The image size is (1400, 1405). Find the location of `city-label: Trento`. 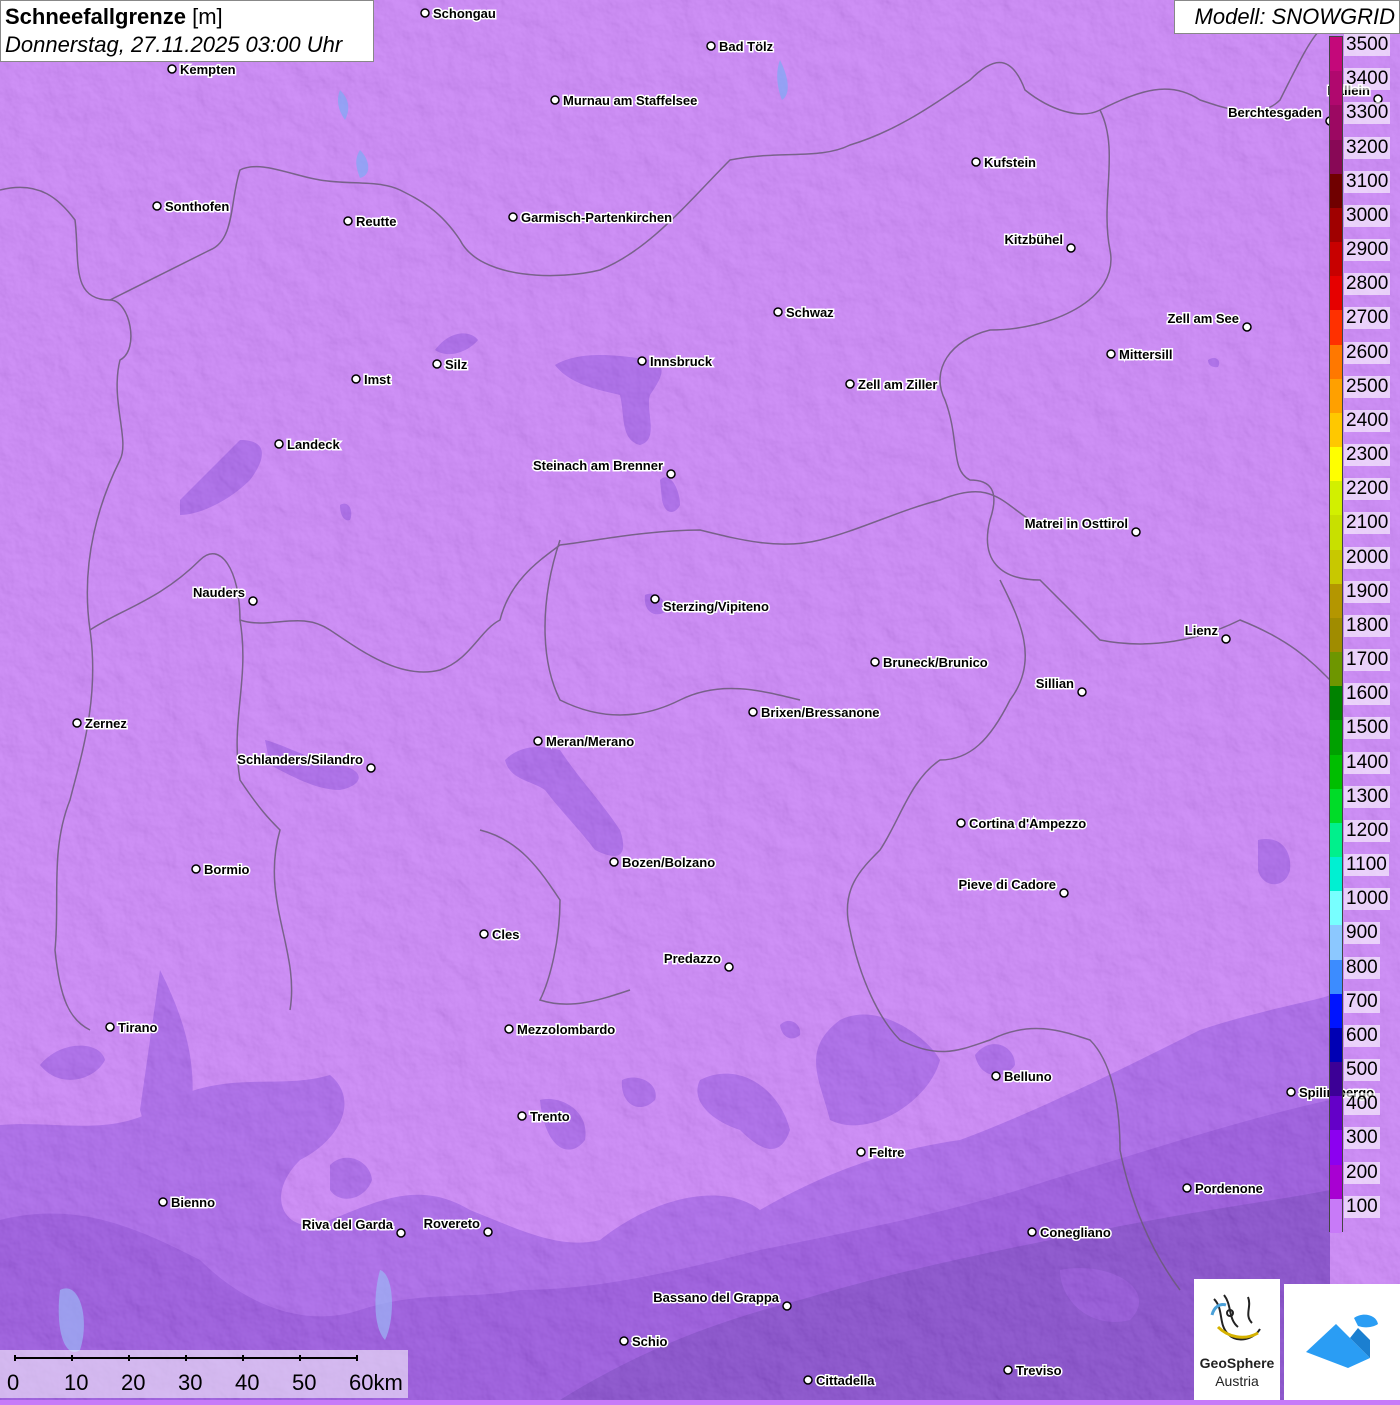

city-label: Trento is located at coordinates (550, 1116).